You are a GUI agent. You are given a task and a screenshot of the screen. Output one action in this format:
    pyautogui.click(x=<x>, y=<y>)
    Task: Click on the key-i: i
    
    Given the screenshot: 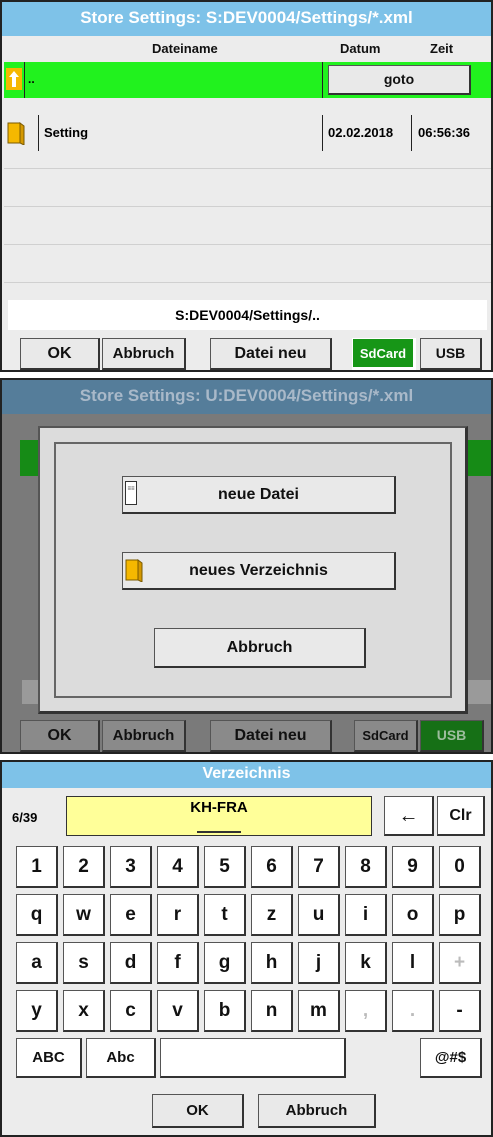 What is the action you would take?
    pyautogui.click(x=366, y=915)
    